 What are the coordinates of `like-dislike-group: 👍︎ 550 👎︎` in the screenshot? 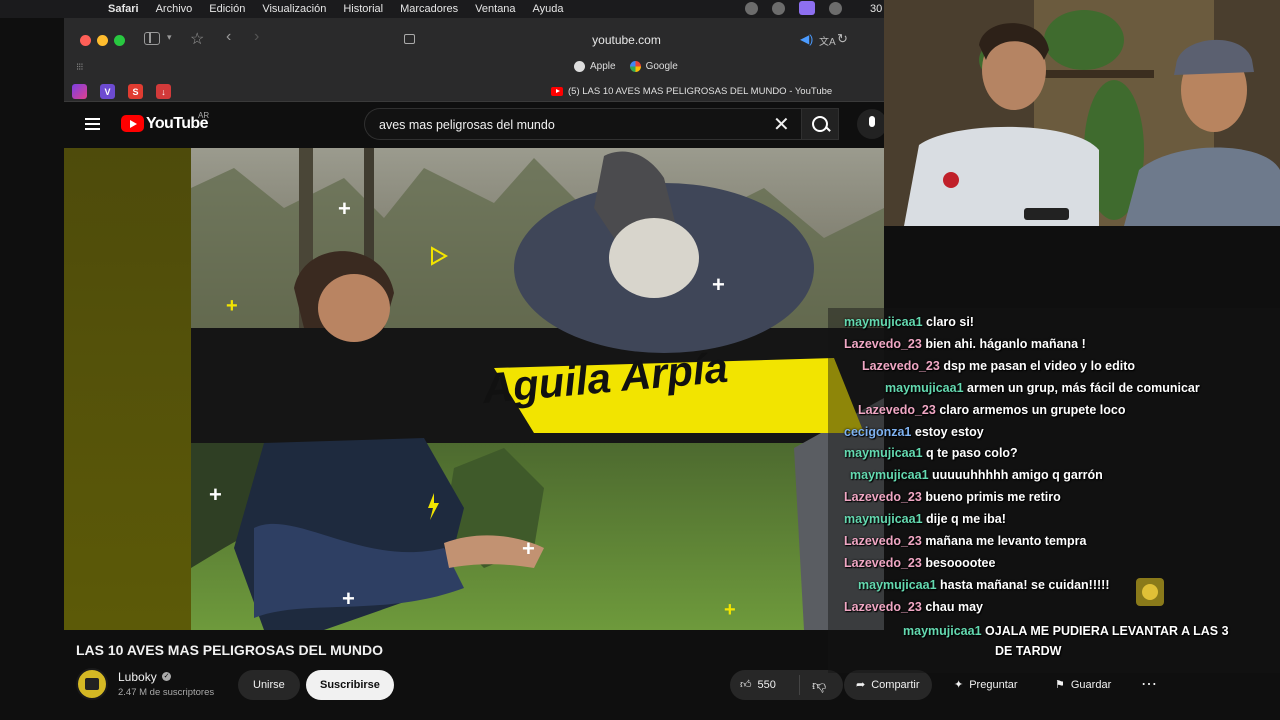 It's located at (786, 685).